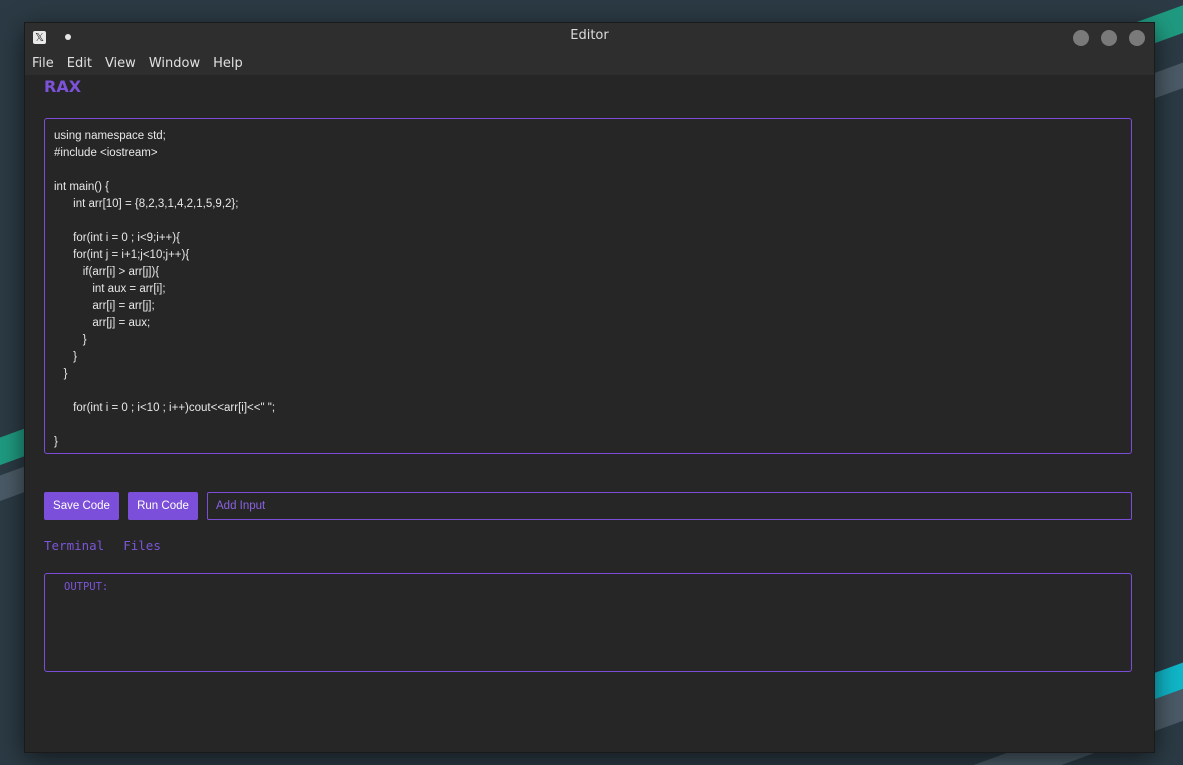  What do you see at coordinates (117, 238) in the screenshot?
I see `code-line: for(int i = 0 ; i<9;i++){` at bounding box center [117, 238].